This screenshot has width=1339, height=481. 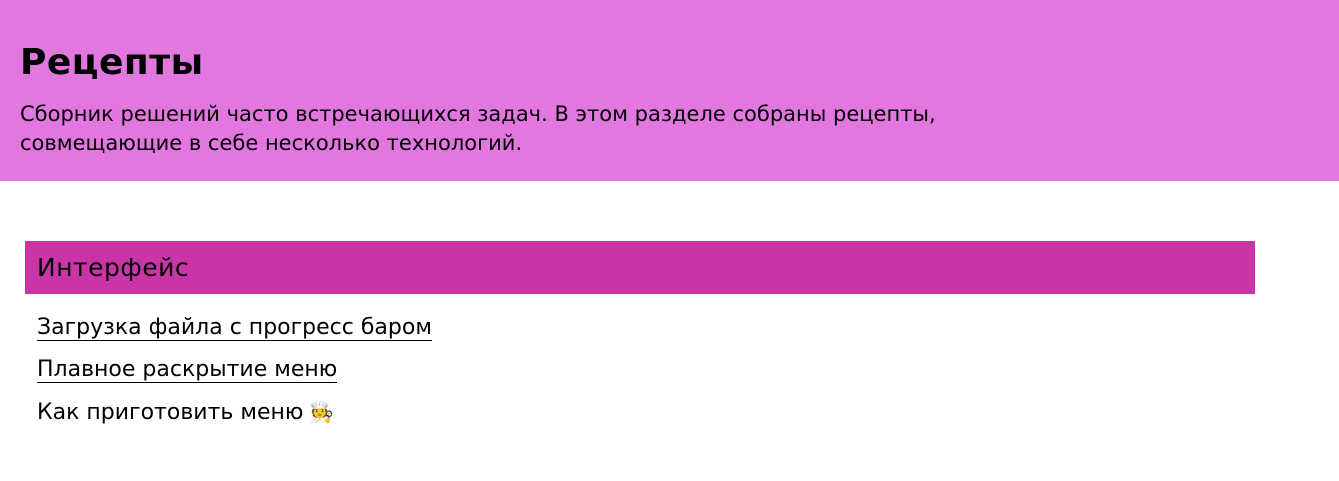 I want to click on page-title: Рецепты, so click(x=112, y=62).